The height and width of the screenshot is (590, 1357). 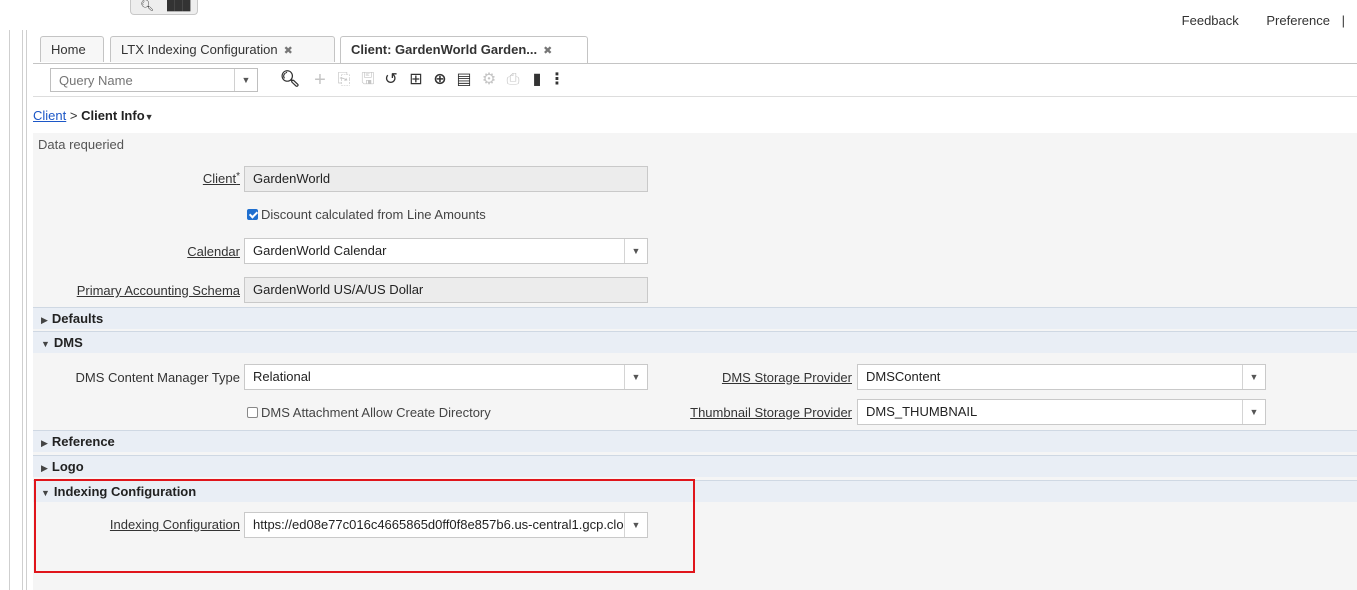 What do you see at coordinates (376, 412) in the screenshot?
I see `dms-attachment-label: DMS Attachment Allow Create Directory` at bounding box center [376, 412].